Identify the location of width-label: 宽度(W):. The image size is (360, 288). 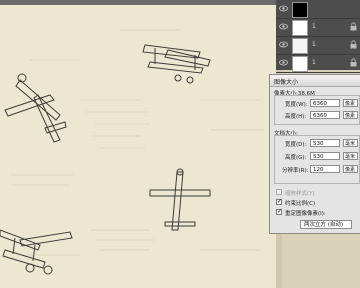
(296, 105).